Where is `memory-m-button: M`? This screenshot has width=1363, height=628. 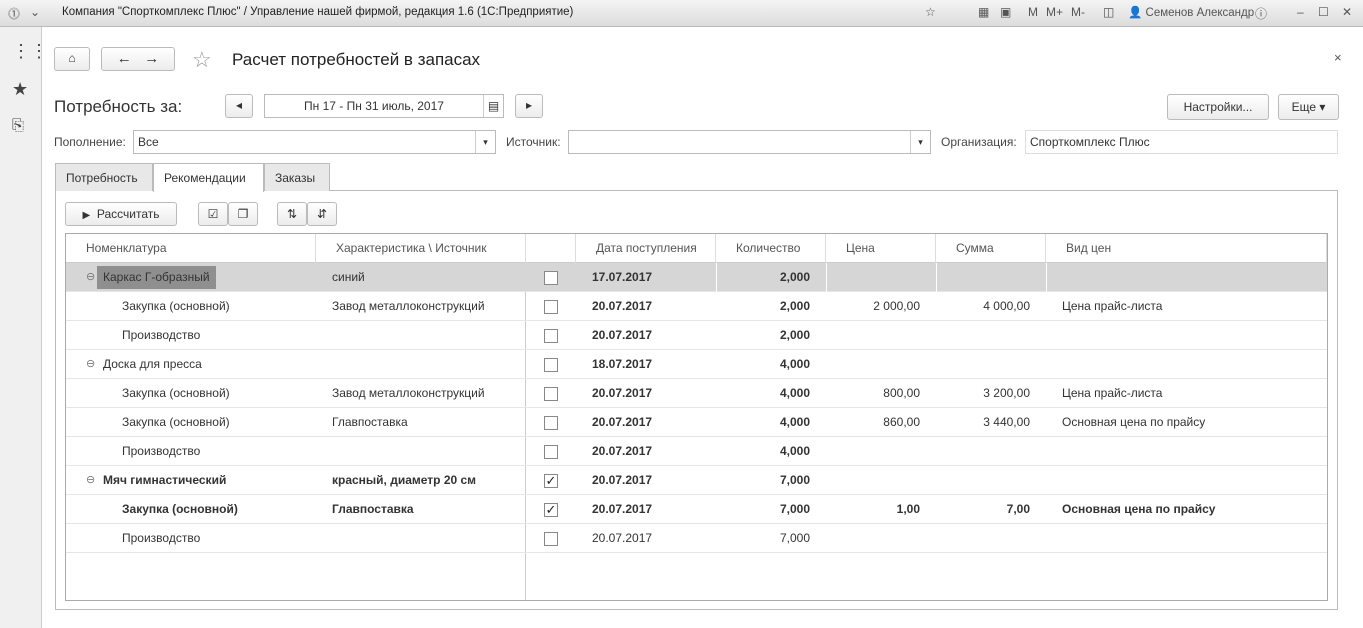 memory-m-button: M is located at coordinates (1033, 12).